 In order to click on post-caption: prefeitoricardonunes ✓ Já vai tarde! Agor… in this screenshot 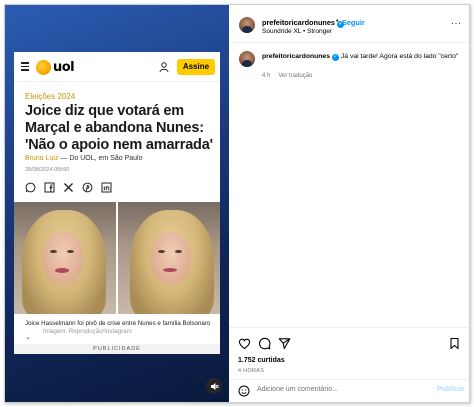, I will do `click(362, 56)`.